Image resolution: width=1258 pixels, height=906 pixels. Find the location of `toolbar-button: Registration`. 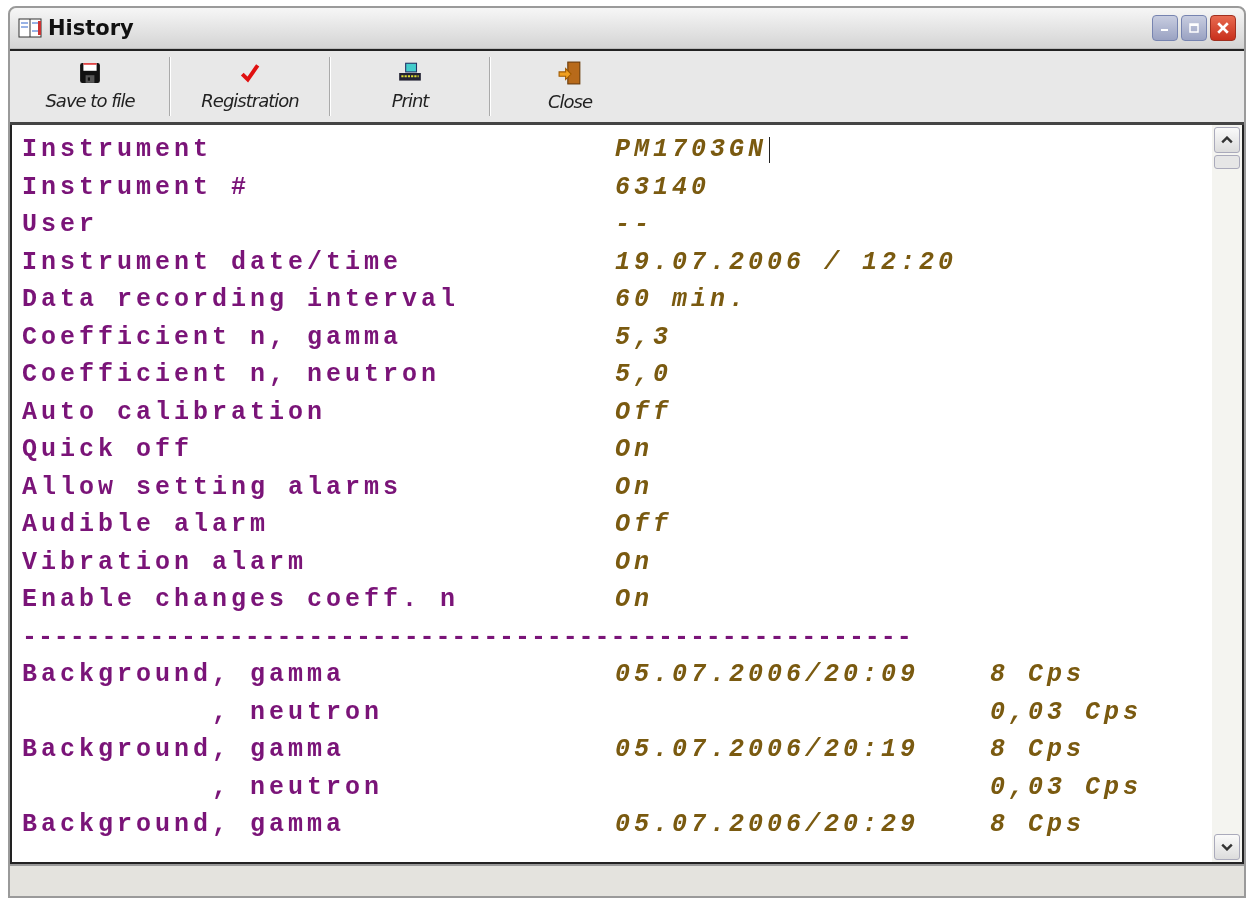

toolbar-button: Registration is located at coordinates (250, 86).